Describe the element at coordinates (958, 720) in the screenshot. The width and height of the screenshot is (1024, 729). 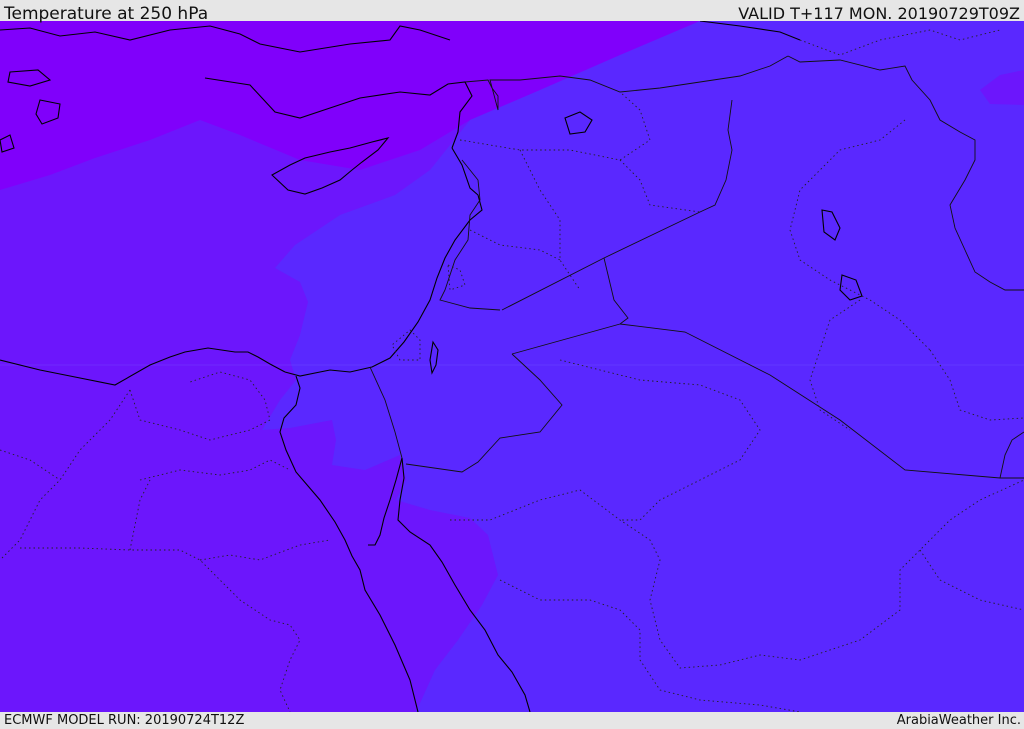
I see `provider-credit: ArabiaWeather Inc.` at that location.